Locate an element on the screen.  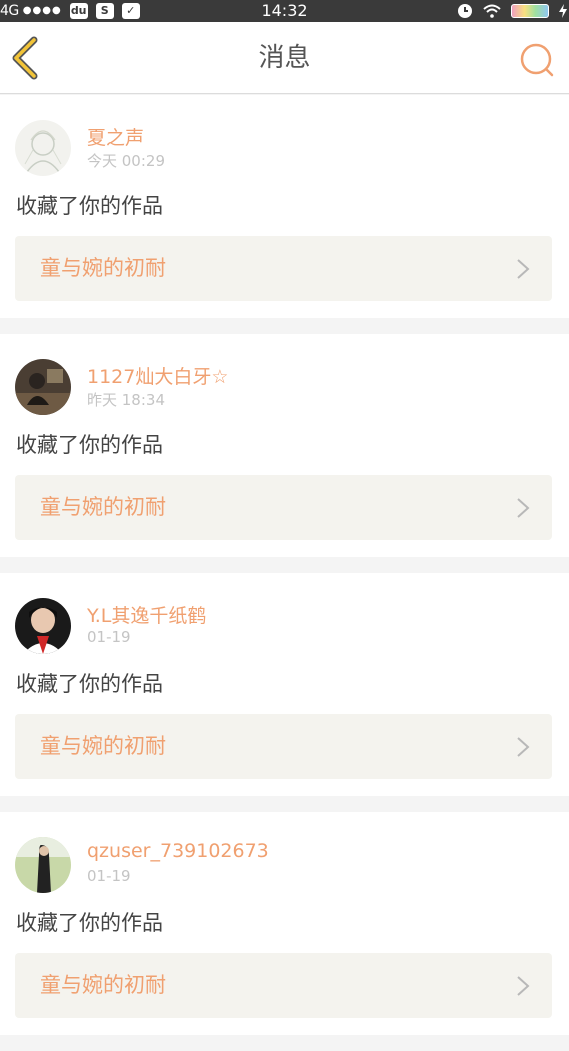
status-right is located at coordinates (512, 11).